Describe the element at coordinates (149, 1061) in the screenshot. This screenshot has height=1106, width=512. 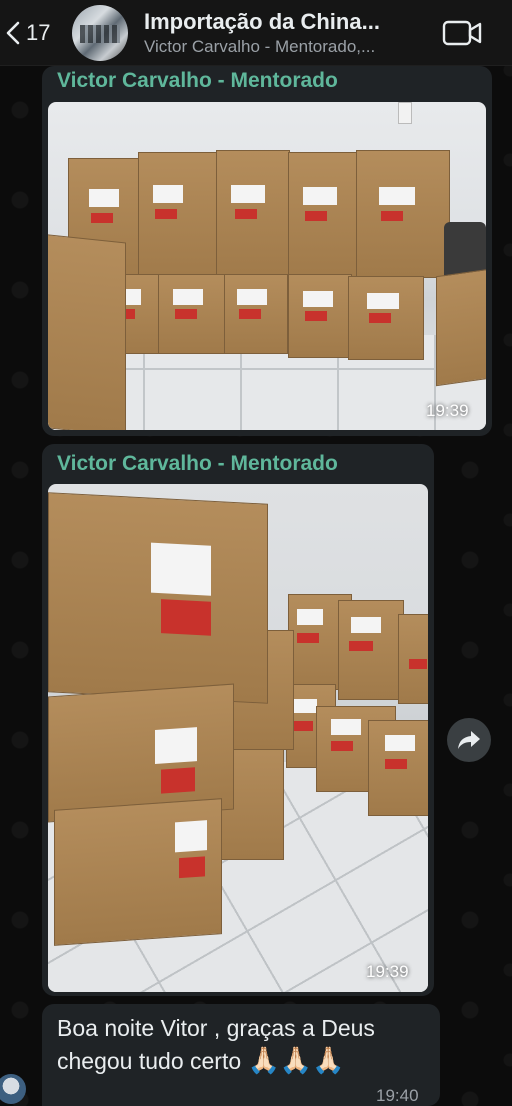
I see `message-text-line2: chegou tudo certo` at that location.